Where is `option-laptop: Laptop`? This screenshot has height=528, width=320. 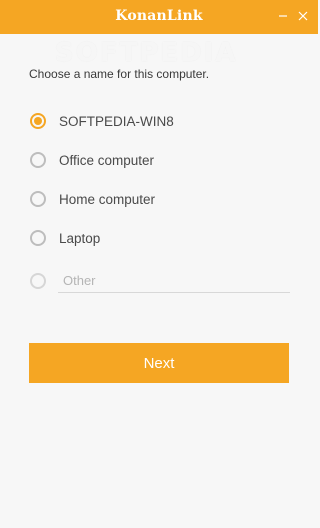
option-laptop: Laptop is located at coordinates (160, 238).